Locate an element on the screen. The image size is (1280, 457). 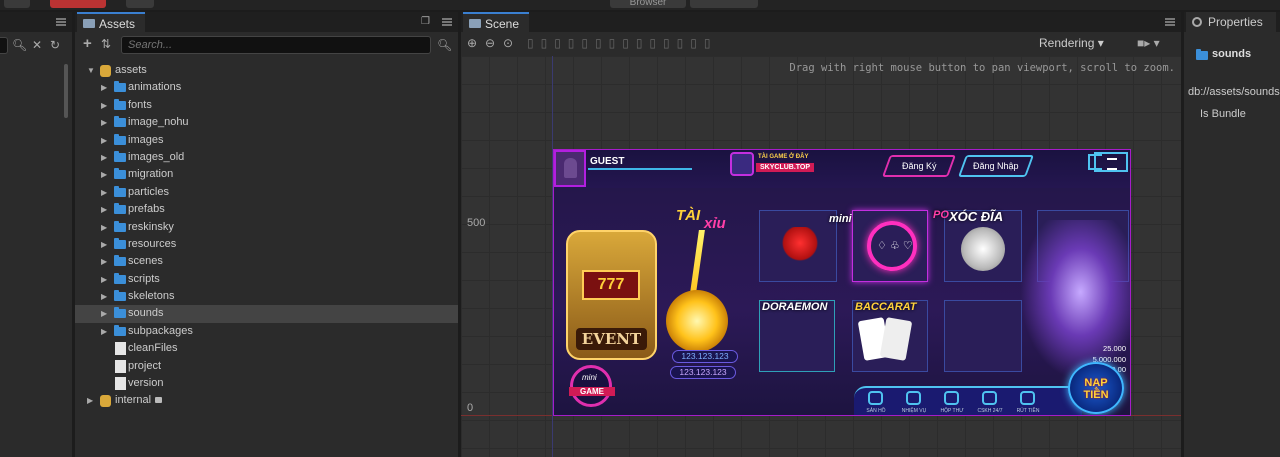
tree-item-folder: ▶ particles is located at coordinates (266, 192).